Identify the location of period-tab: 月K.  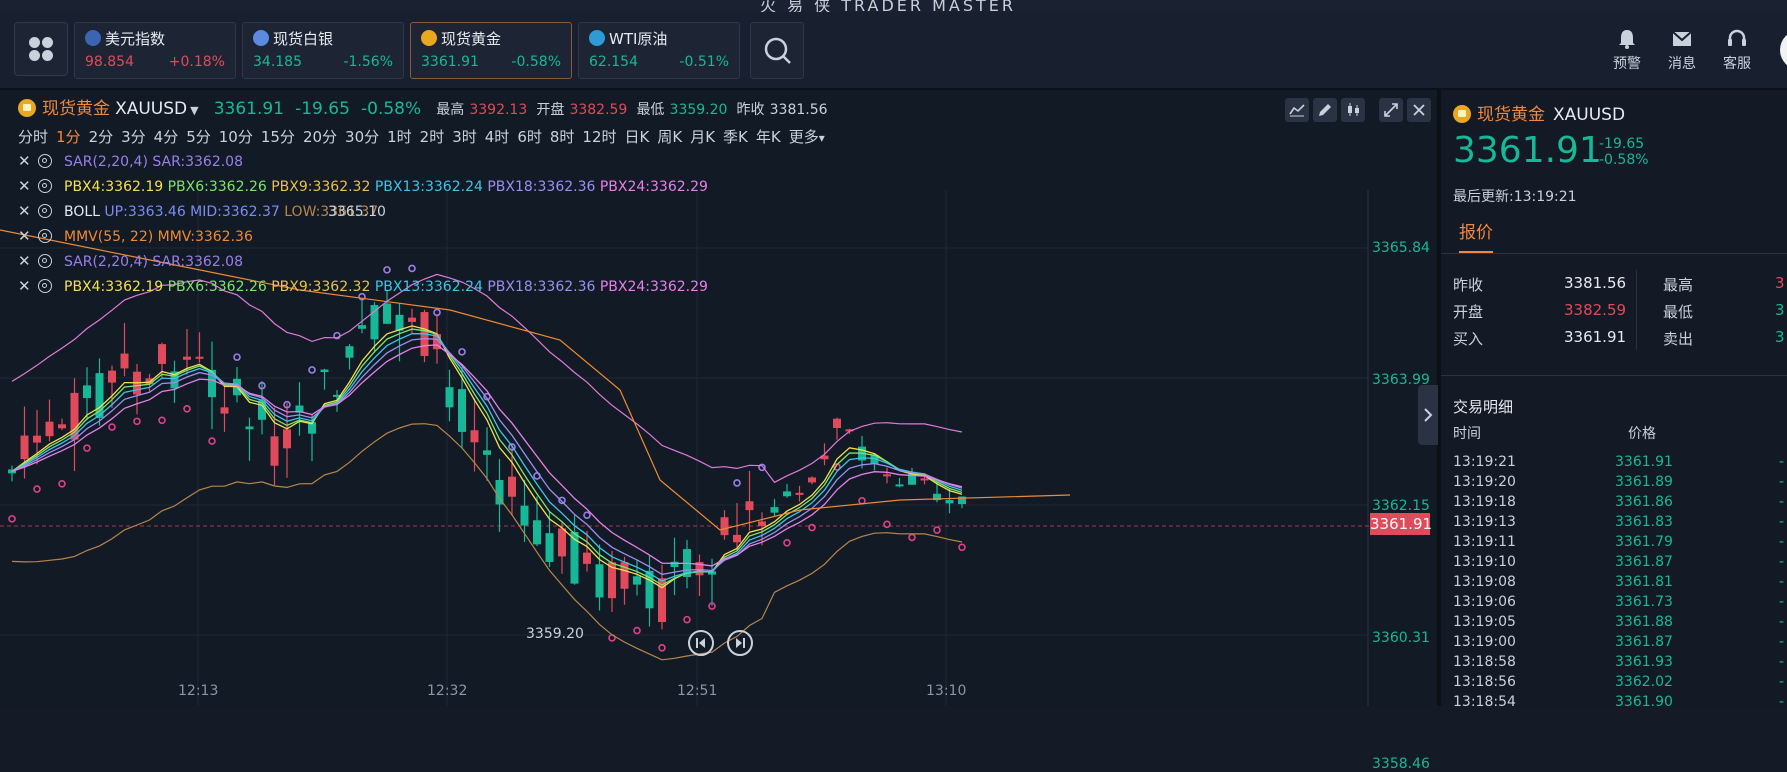
(702, 137).